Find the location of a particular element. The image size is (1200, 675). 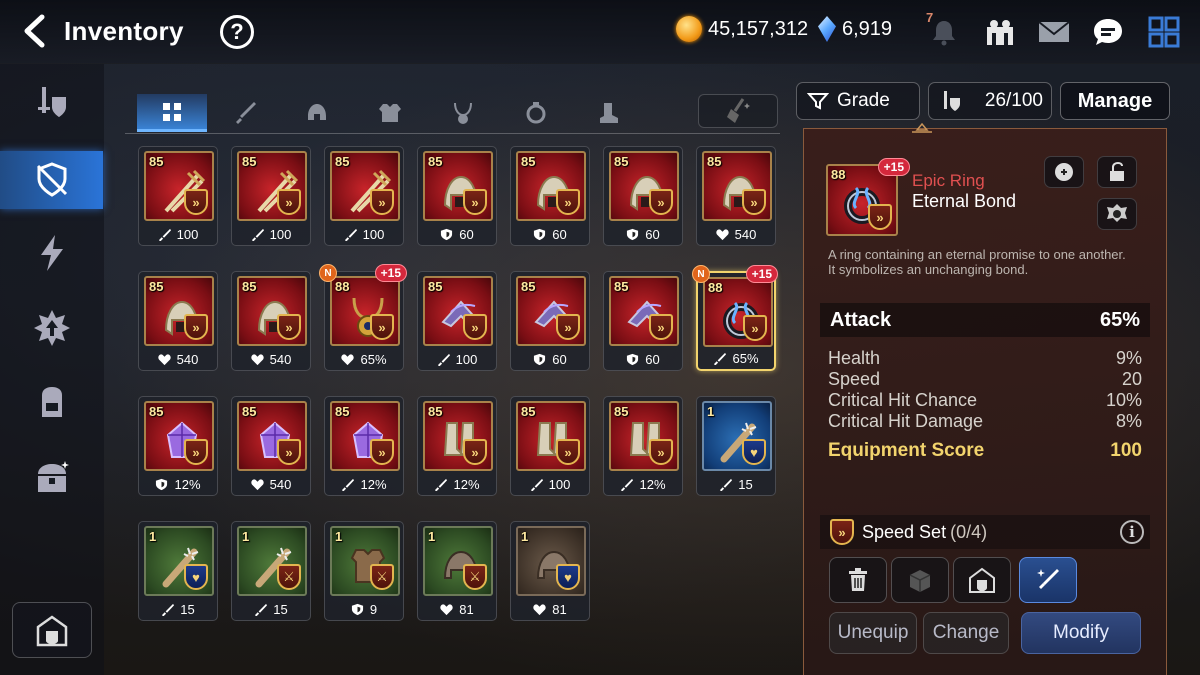

sidebar-item-chest is located at coordinates (52, 478).